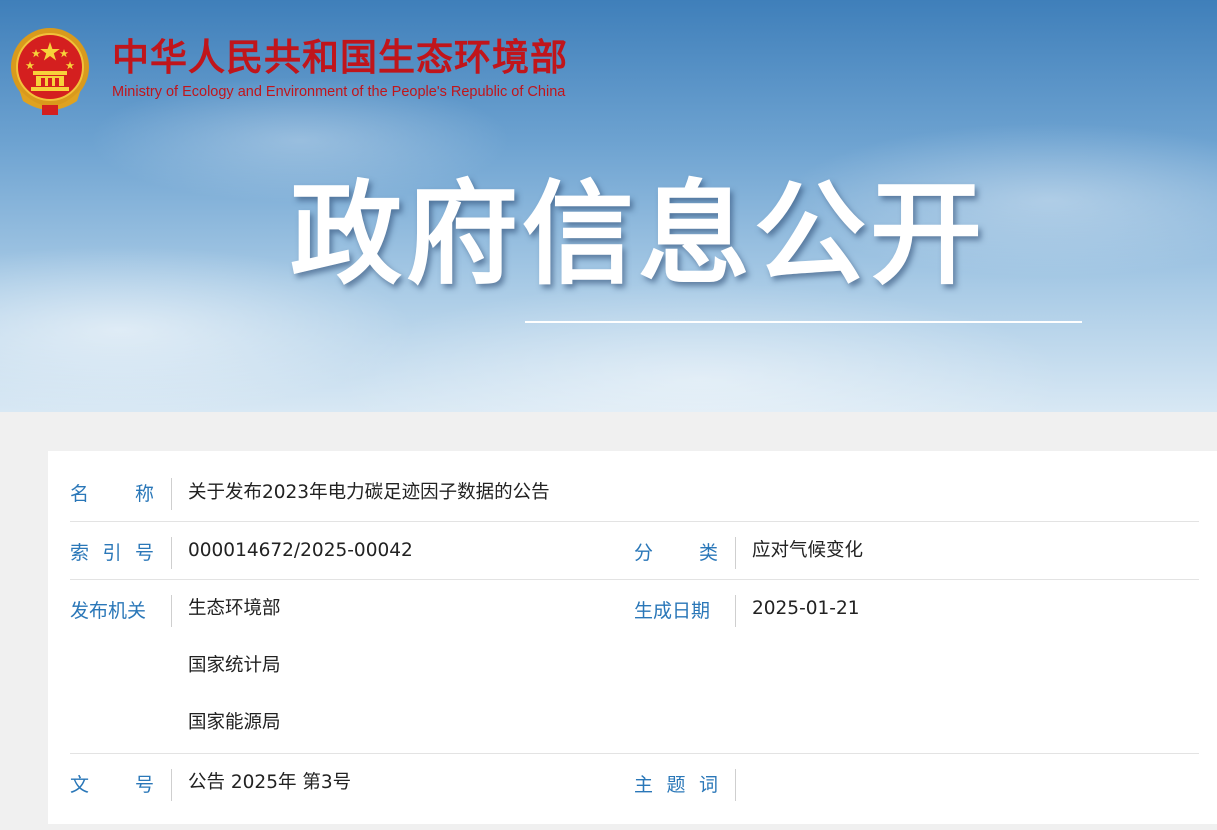  Describe the element at coordinates (234, 608) in the screenshot. I see `publisher-value: 生态环境部` at that location.